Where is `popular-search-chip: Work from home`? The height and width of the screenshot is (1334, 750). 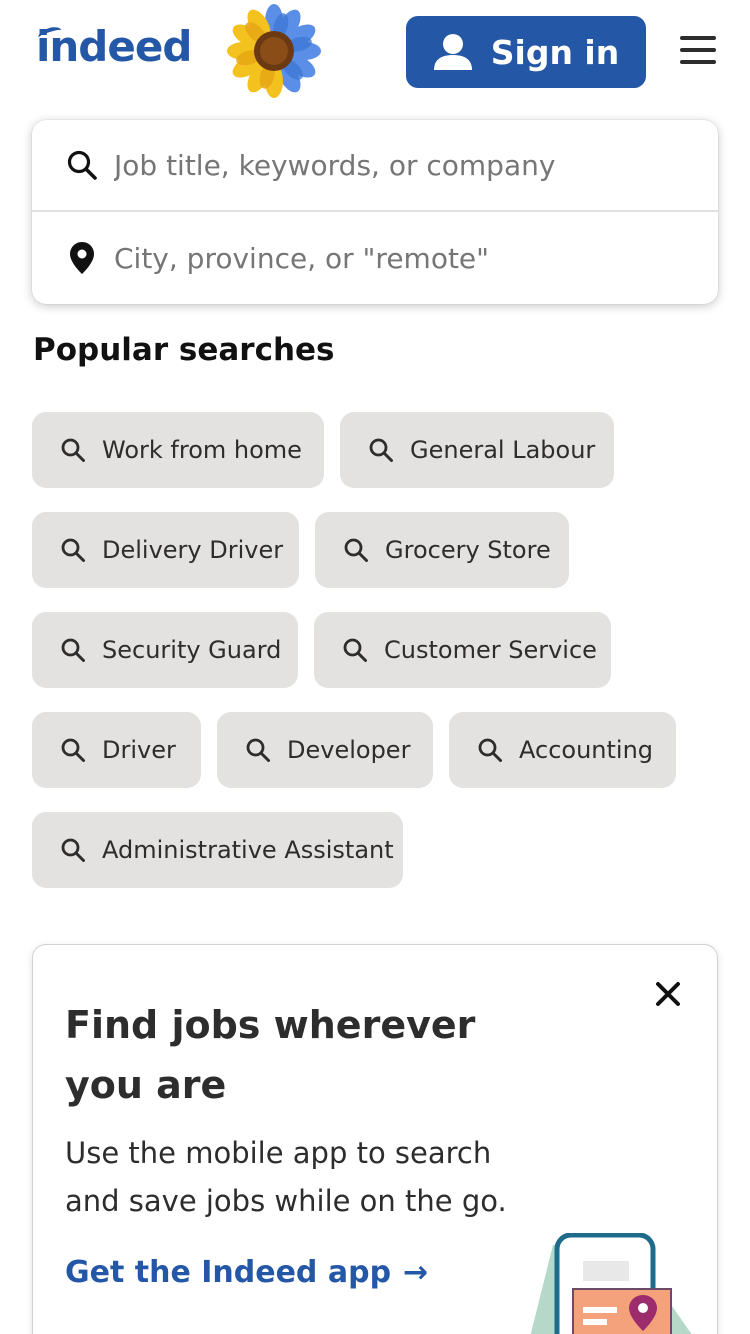
popular-search-chip: Work from home is located at coordinates (178, 450).